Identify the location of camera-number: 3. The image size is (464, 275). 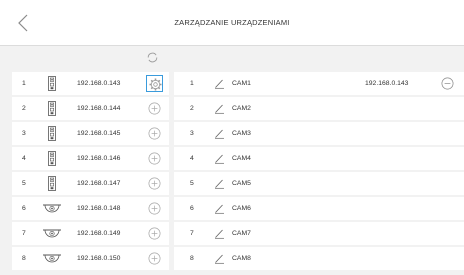
(192, 133).